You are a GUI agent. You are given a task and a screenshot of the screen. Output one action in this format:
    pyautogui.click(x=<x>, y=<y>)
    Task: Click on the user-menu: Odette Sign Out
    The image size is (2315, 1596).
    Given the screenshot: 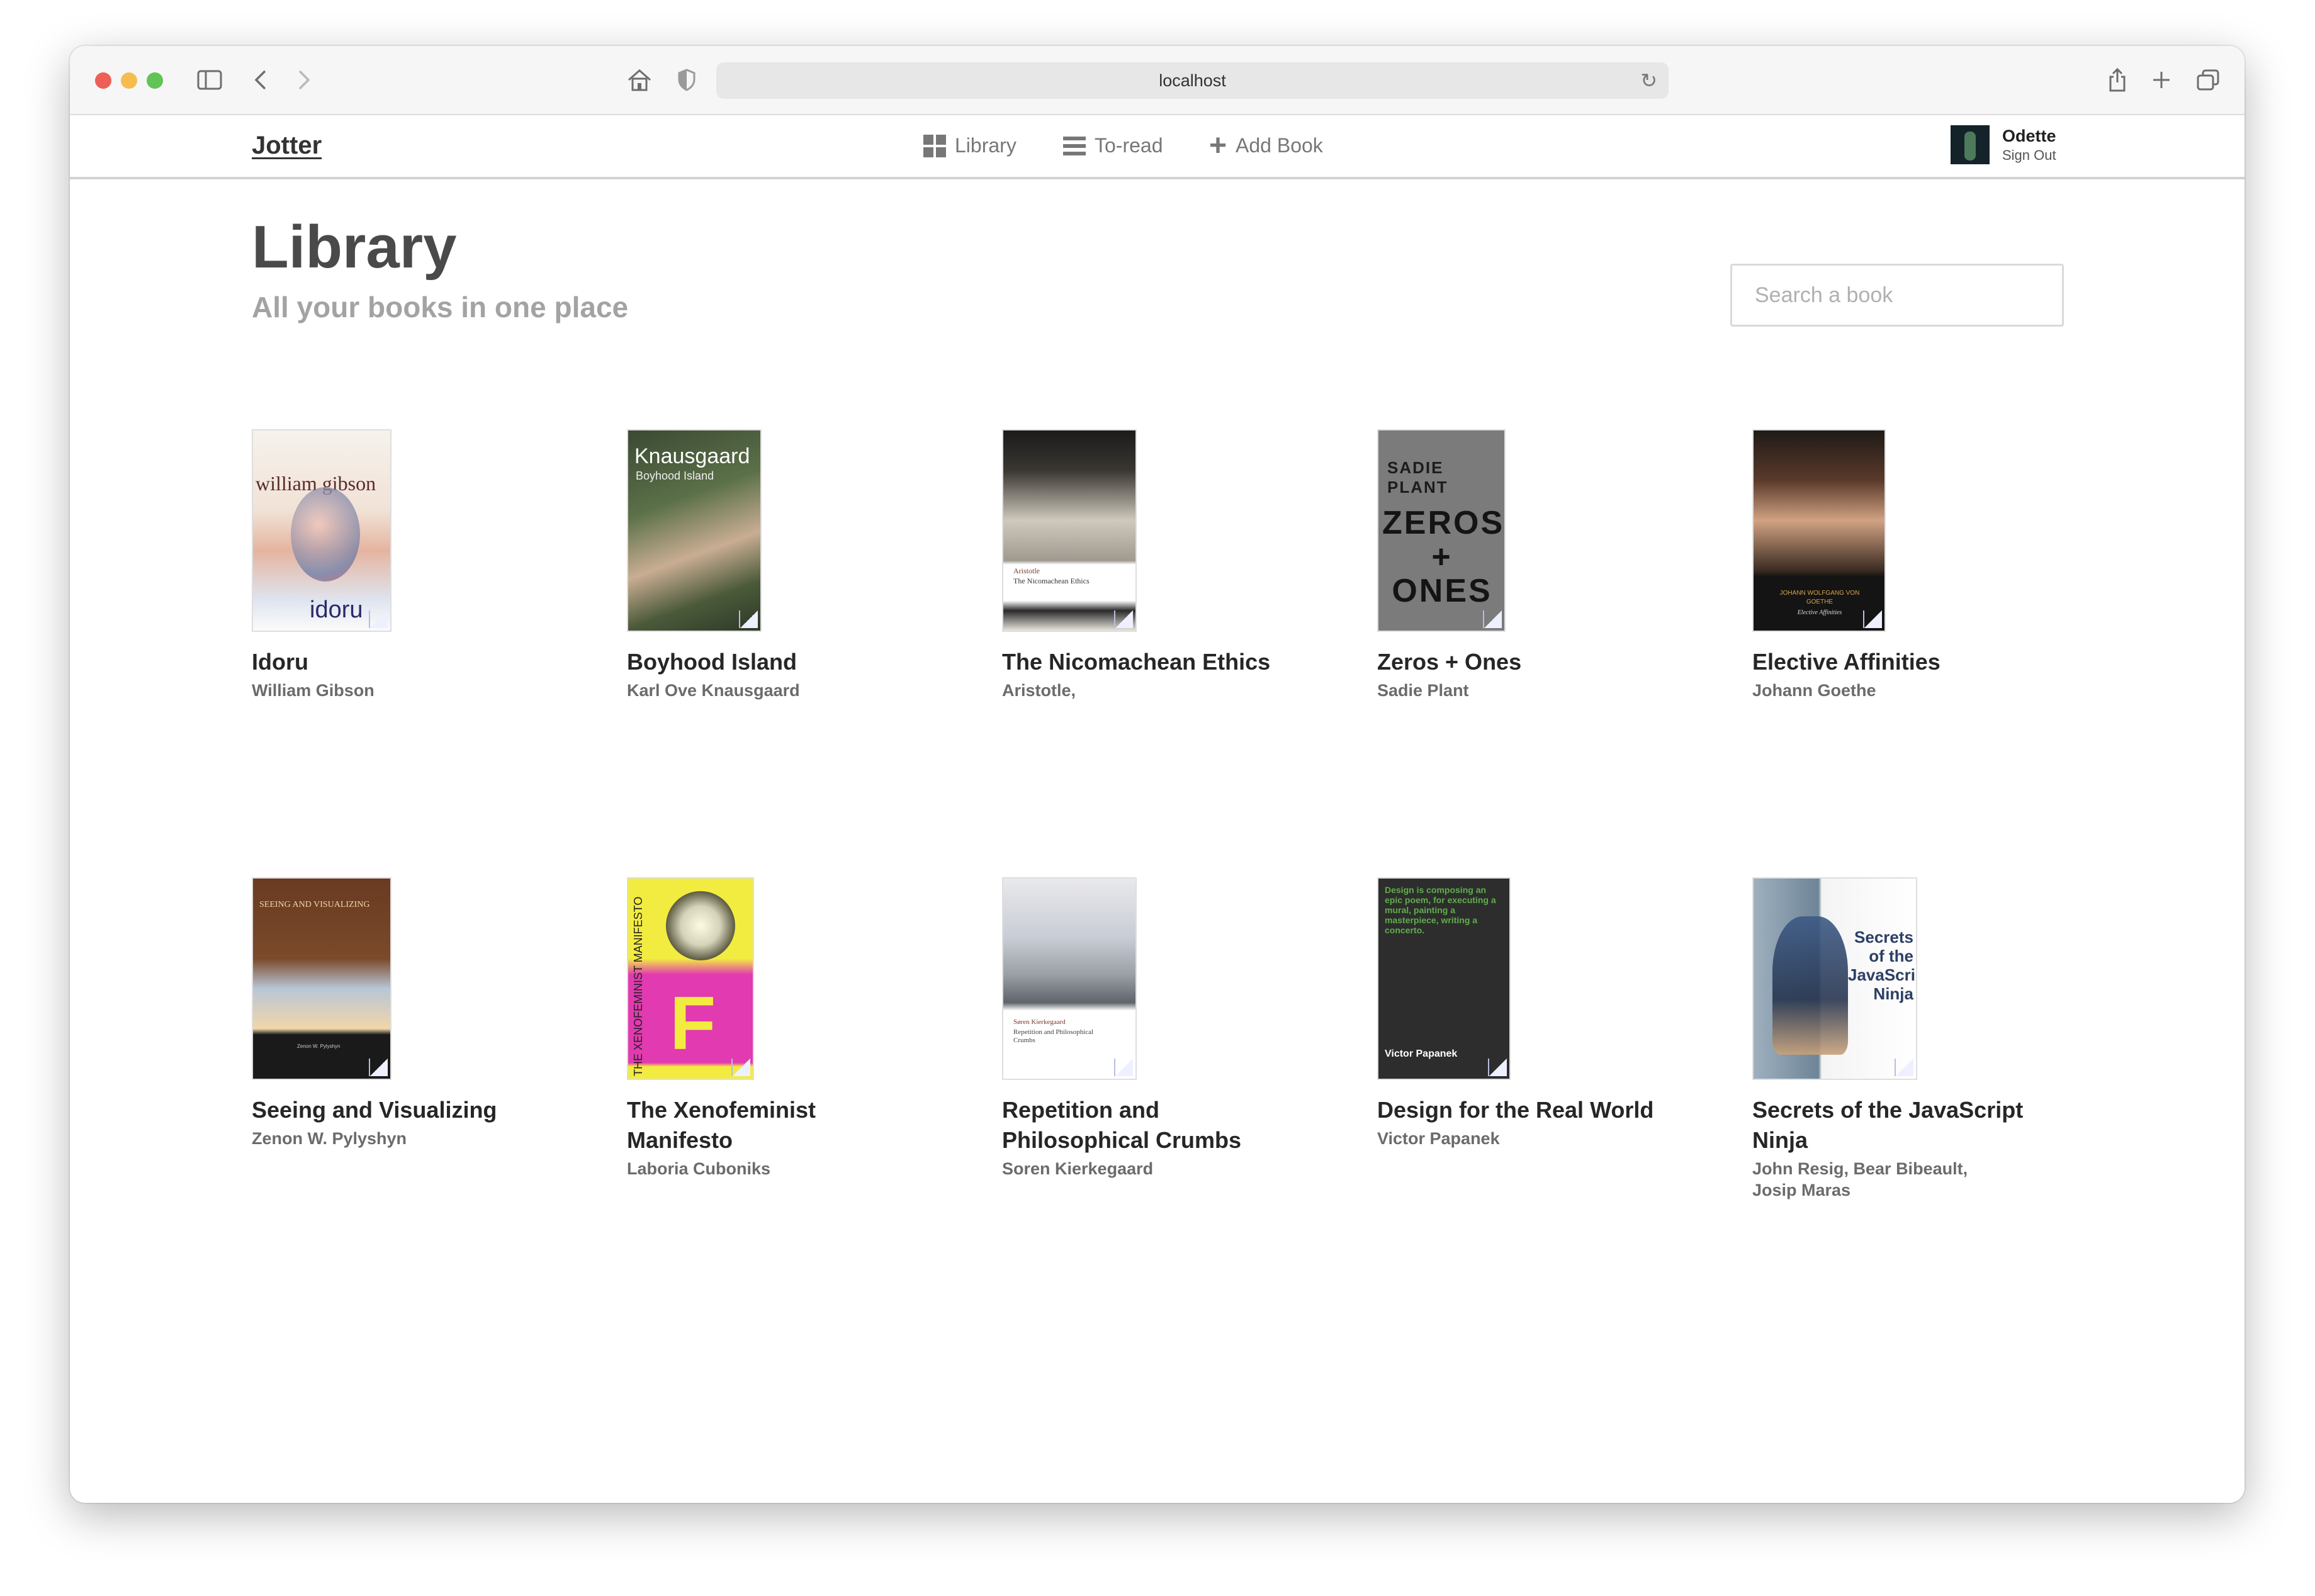 What is the action you would take?
    pyautogui.click(x=2003, y=144)
    